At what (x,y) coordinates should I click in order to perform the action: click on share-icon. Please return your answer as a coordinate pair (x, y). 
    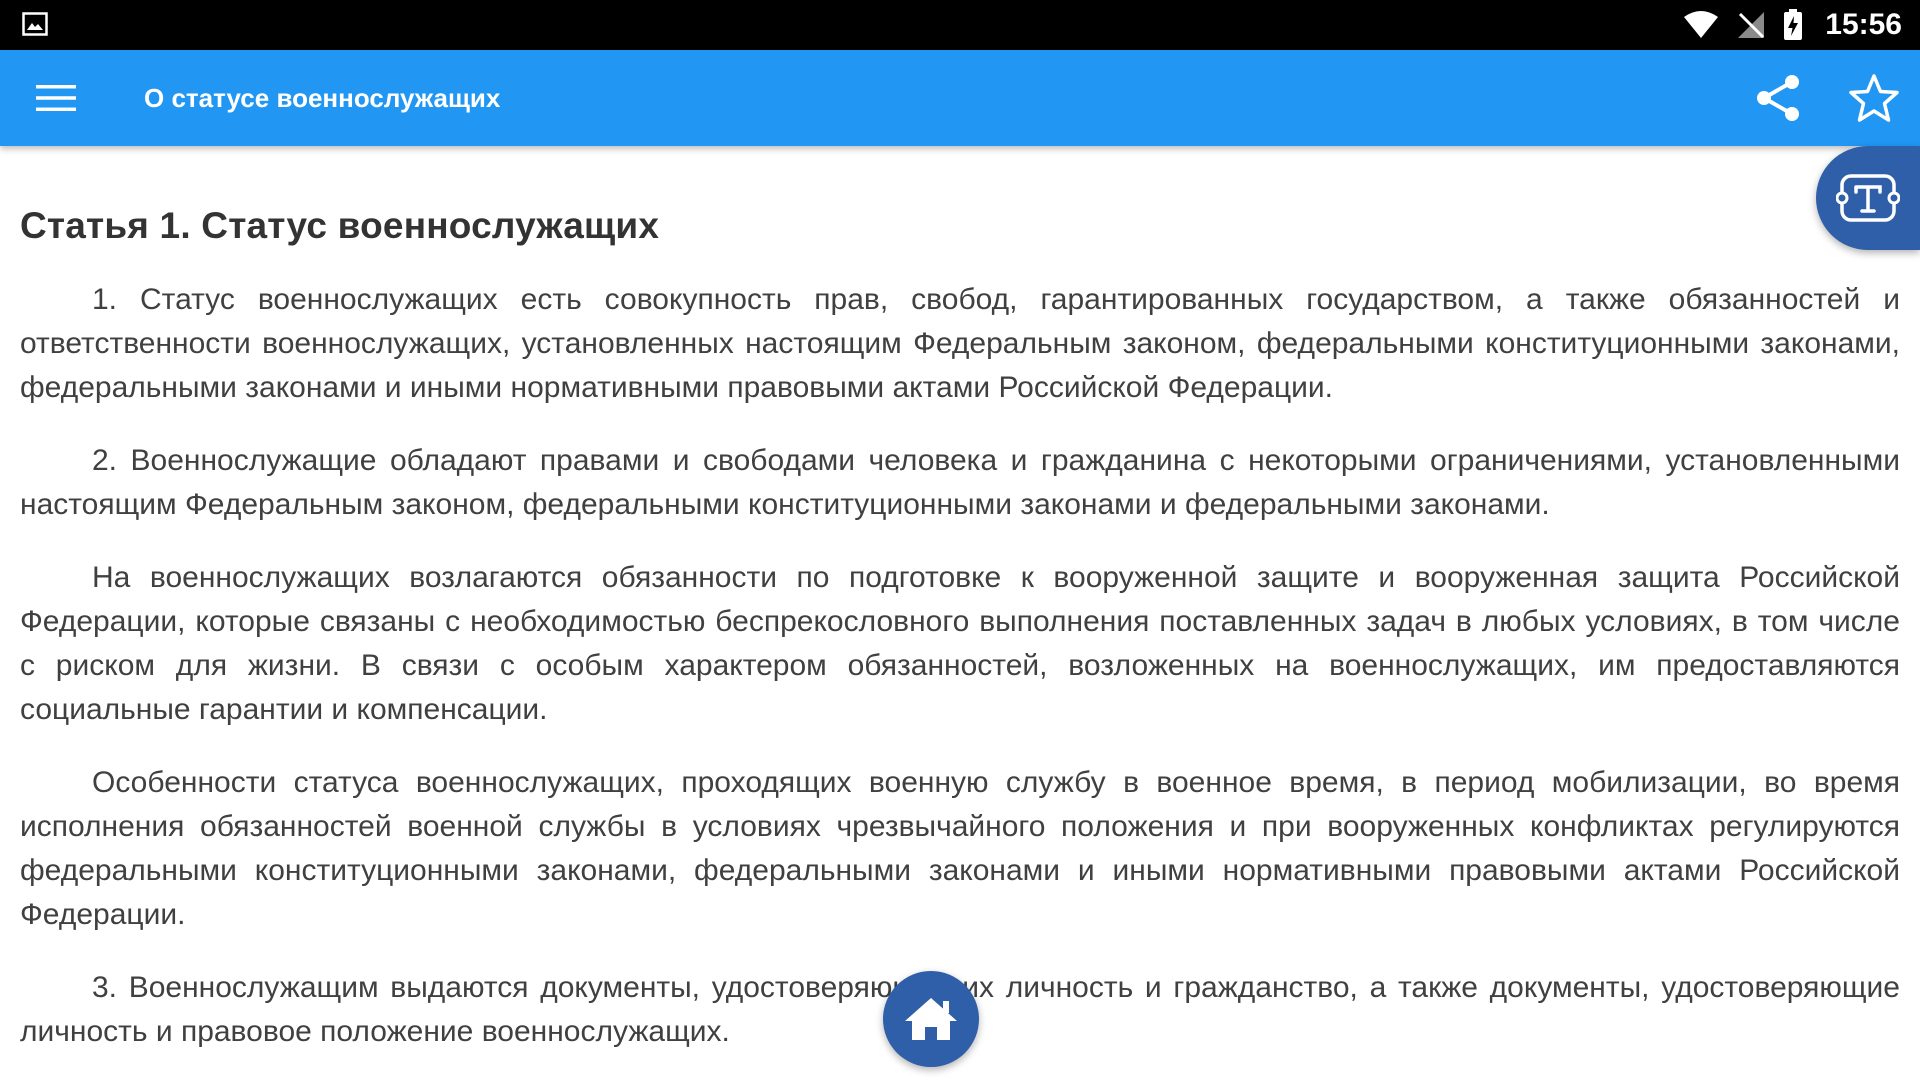
    Looking at the image, I should click on (1778, 98).